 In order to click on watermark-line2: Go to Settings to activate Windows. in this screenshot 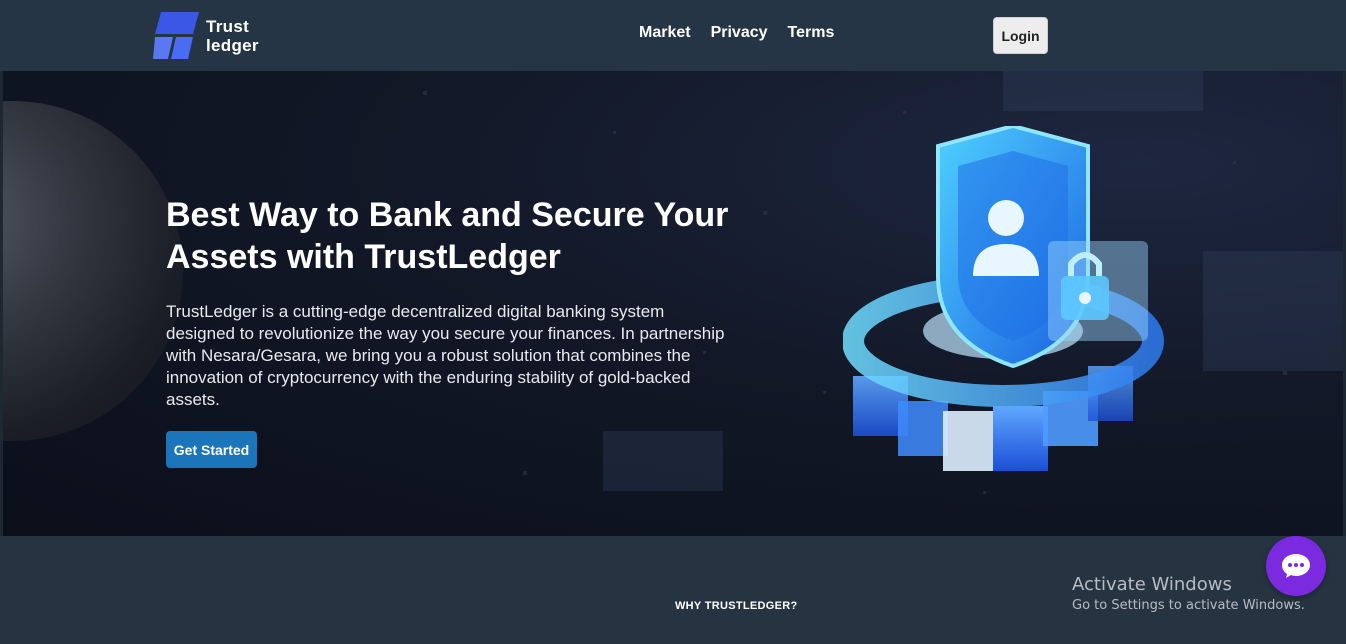, I will do `click(1188, 605)`.